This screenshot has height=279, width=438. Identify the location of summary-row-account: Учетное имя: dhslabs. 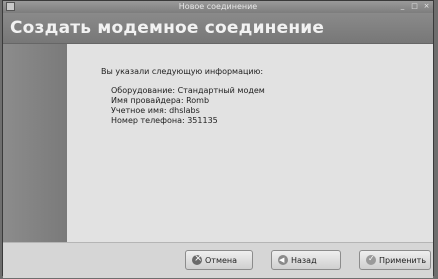
(188, 111).